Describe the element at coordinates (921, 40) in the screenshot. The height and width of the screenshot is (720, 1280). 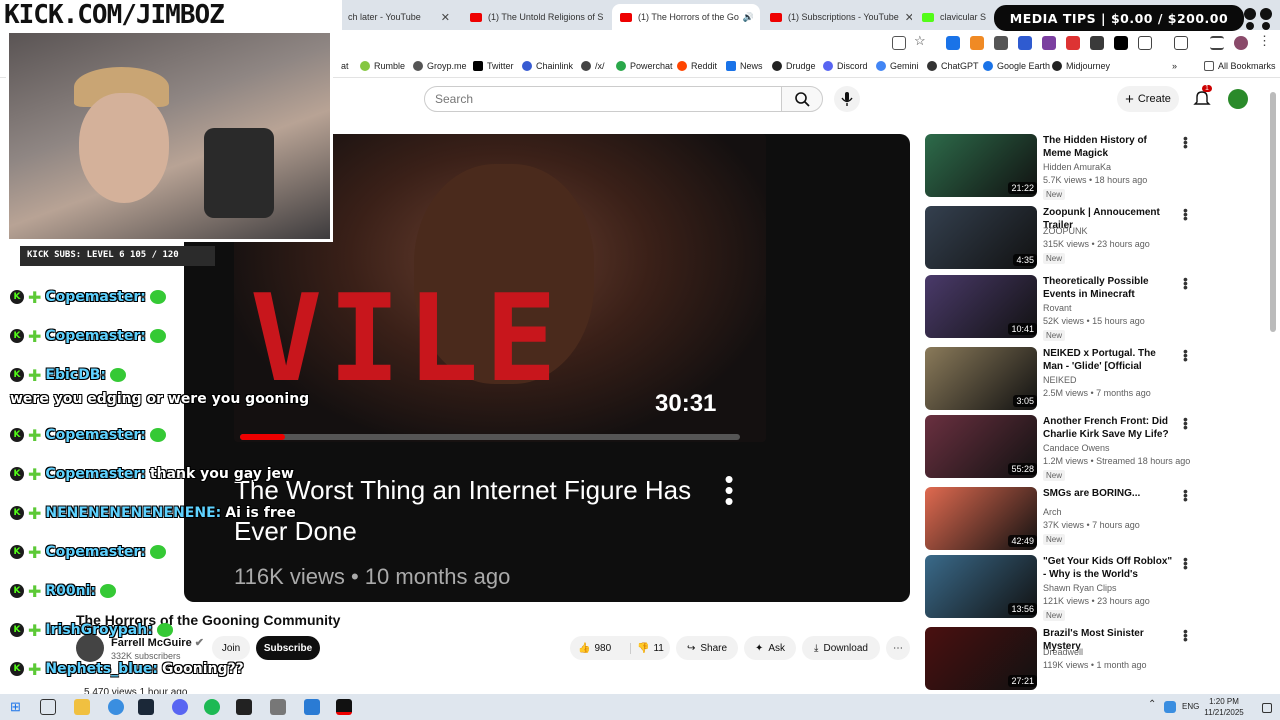
I see `bookmark-star-icon: ☆` at that location.